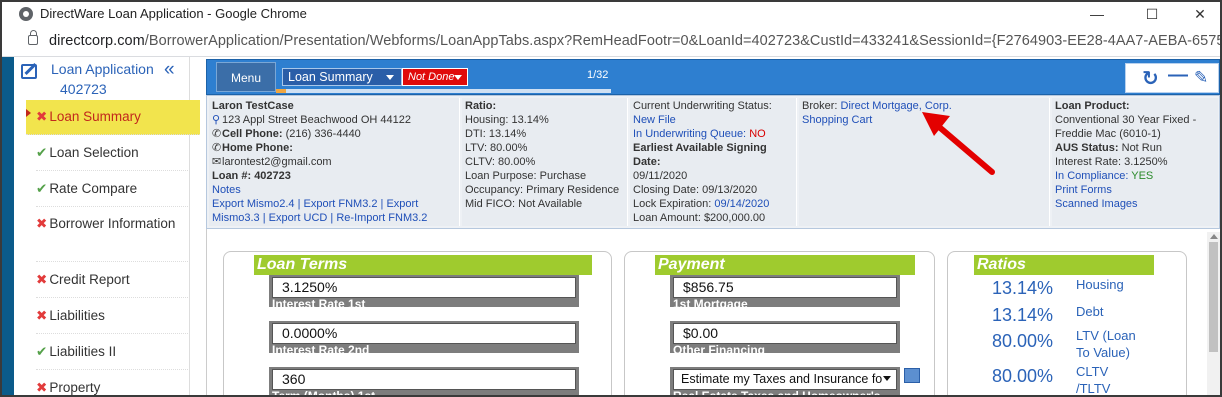 The height and width of the screenshot is (397, 1222). I want to click on borrower-address: 123 Appl Street Beachwood OH 44122, so click(316, 120).